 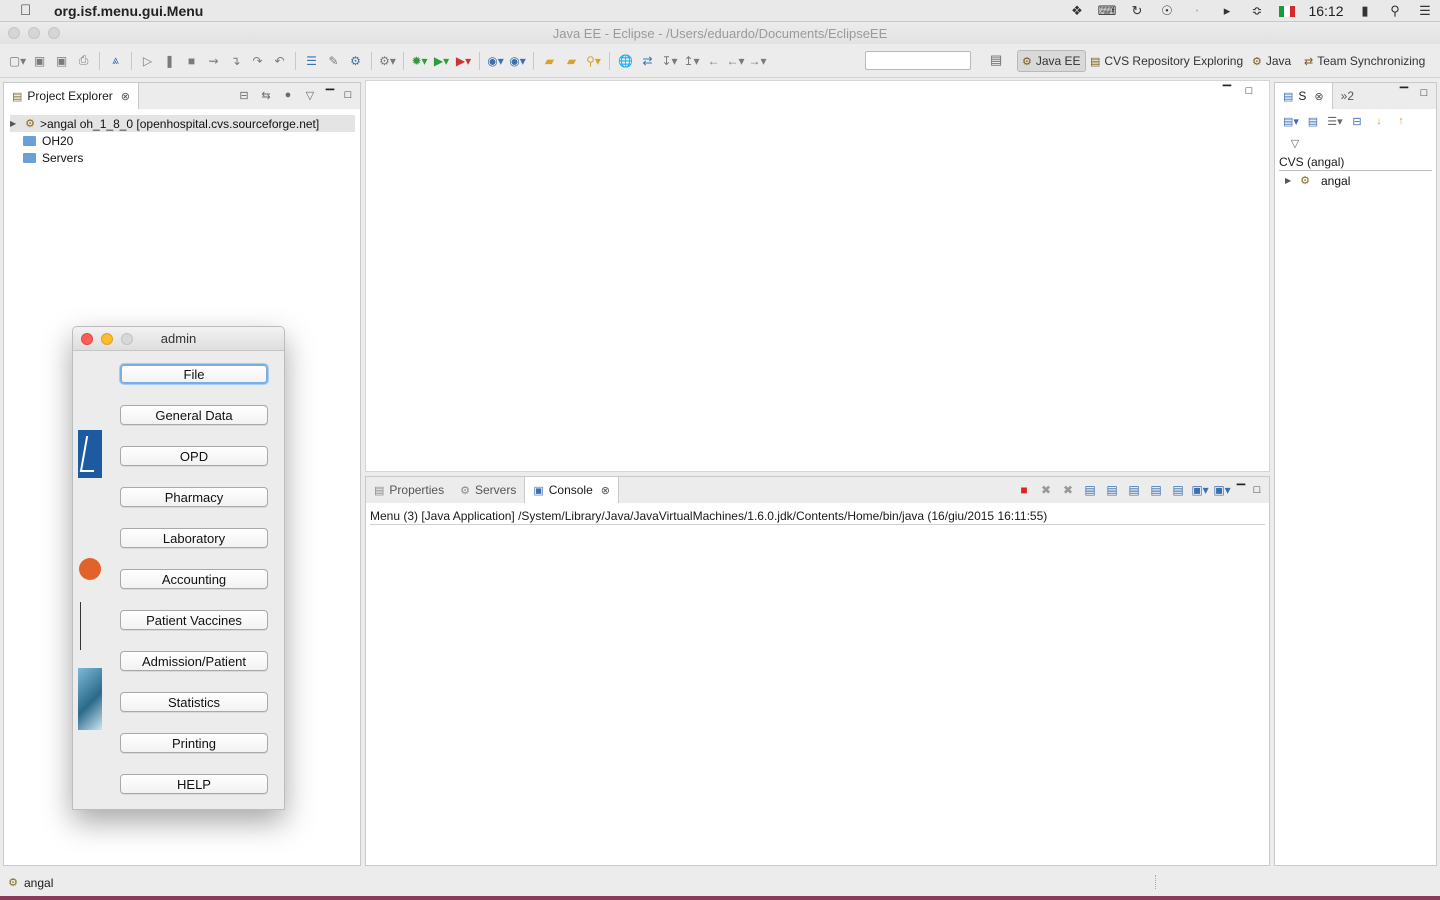 What do you see at coordinates (1287, 11) in the screenshot?
I see `input-source-flag-icon` at bounding box center [1287, 11].